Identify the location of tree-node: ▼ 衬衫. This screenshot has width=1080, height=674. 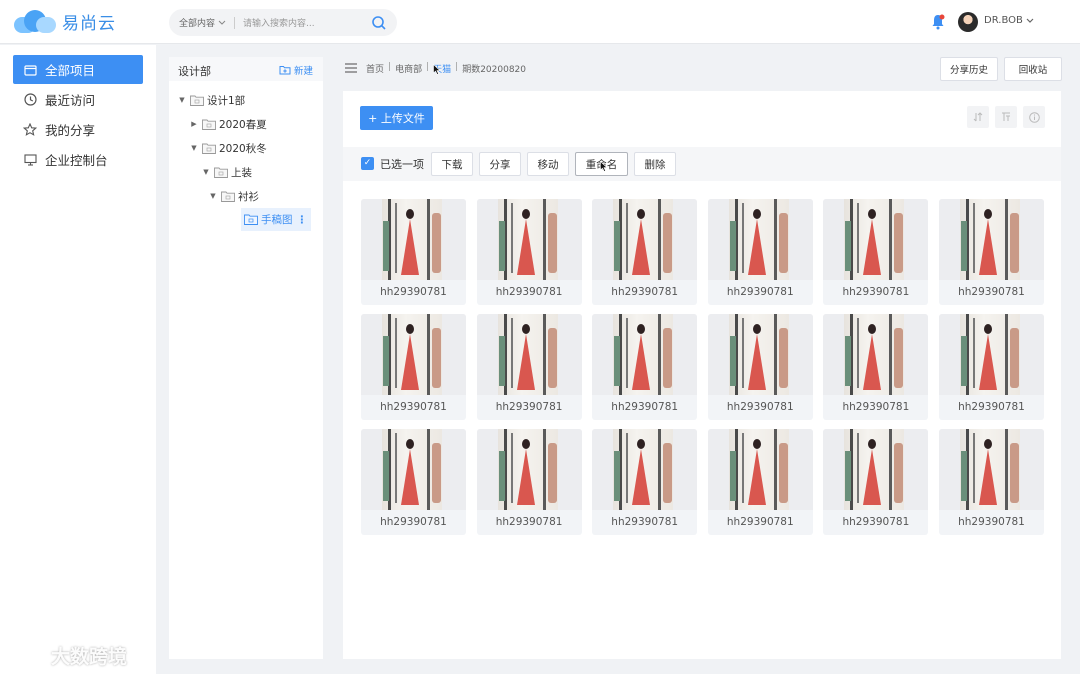
(233, 196).